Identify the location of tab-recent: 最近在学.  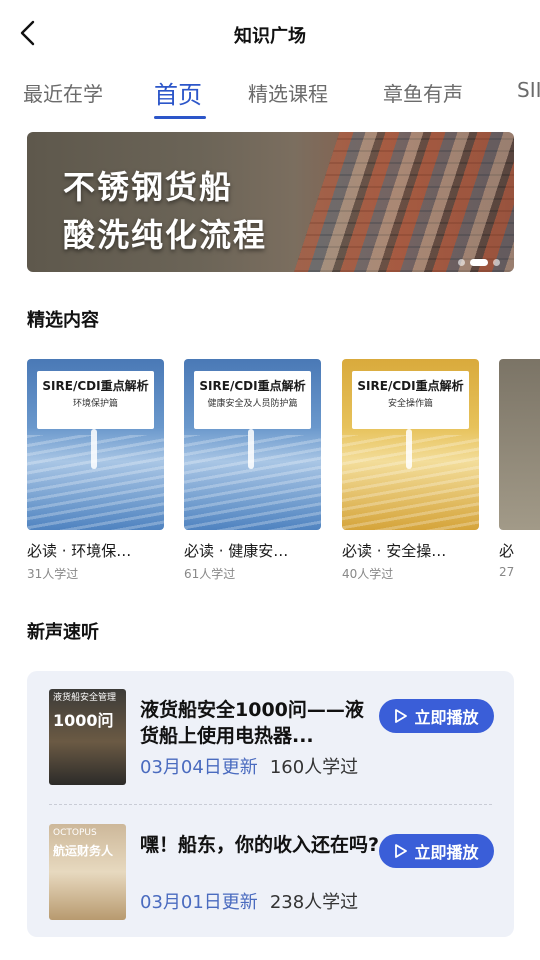
(63, 92).